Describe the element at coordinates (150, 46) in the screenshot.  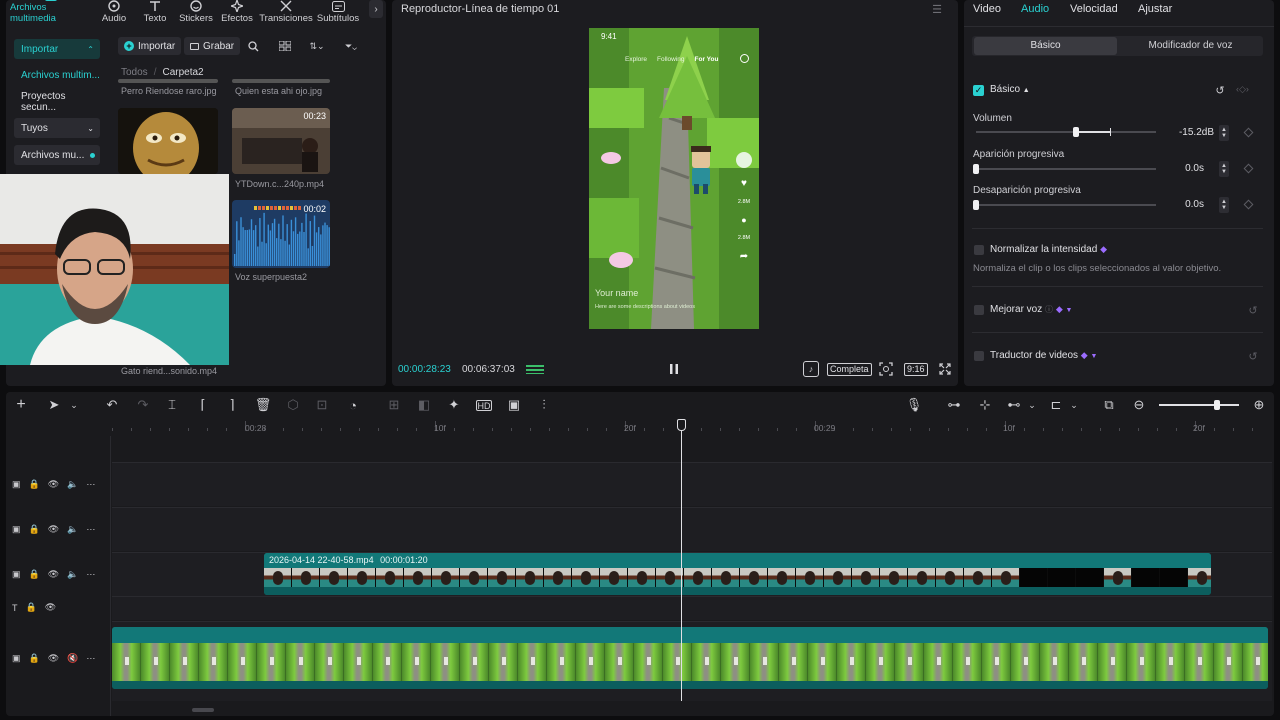
I see `import-button: + Importar` at that location.